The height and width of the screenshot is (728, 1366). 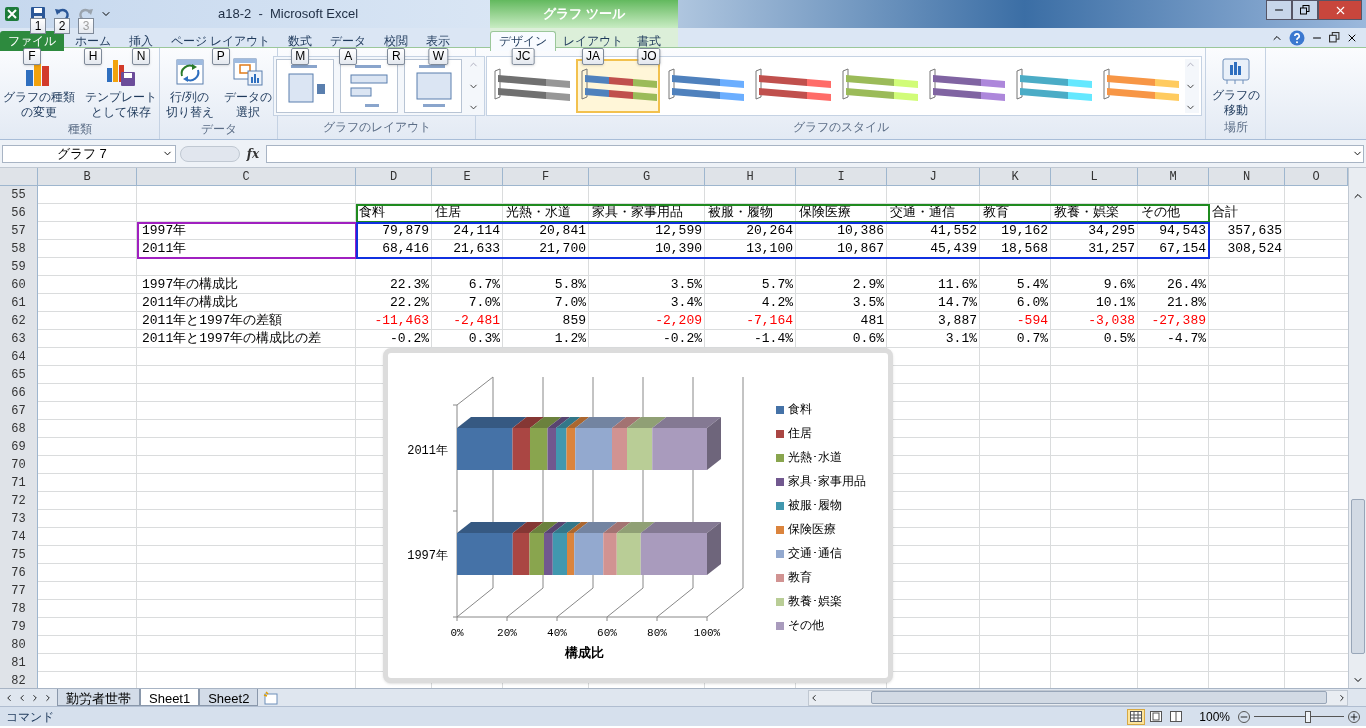 I want to click on keytip-tooltip: 1, so click(x=38, y=26).